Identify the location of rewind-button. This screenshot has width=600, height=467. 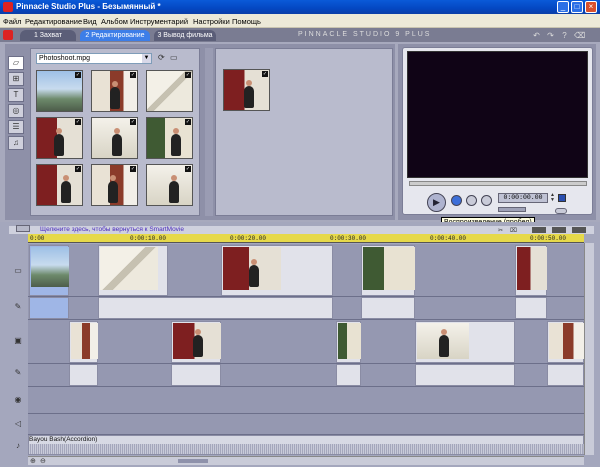
(471, 200).